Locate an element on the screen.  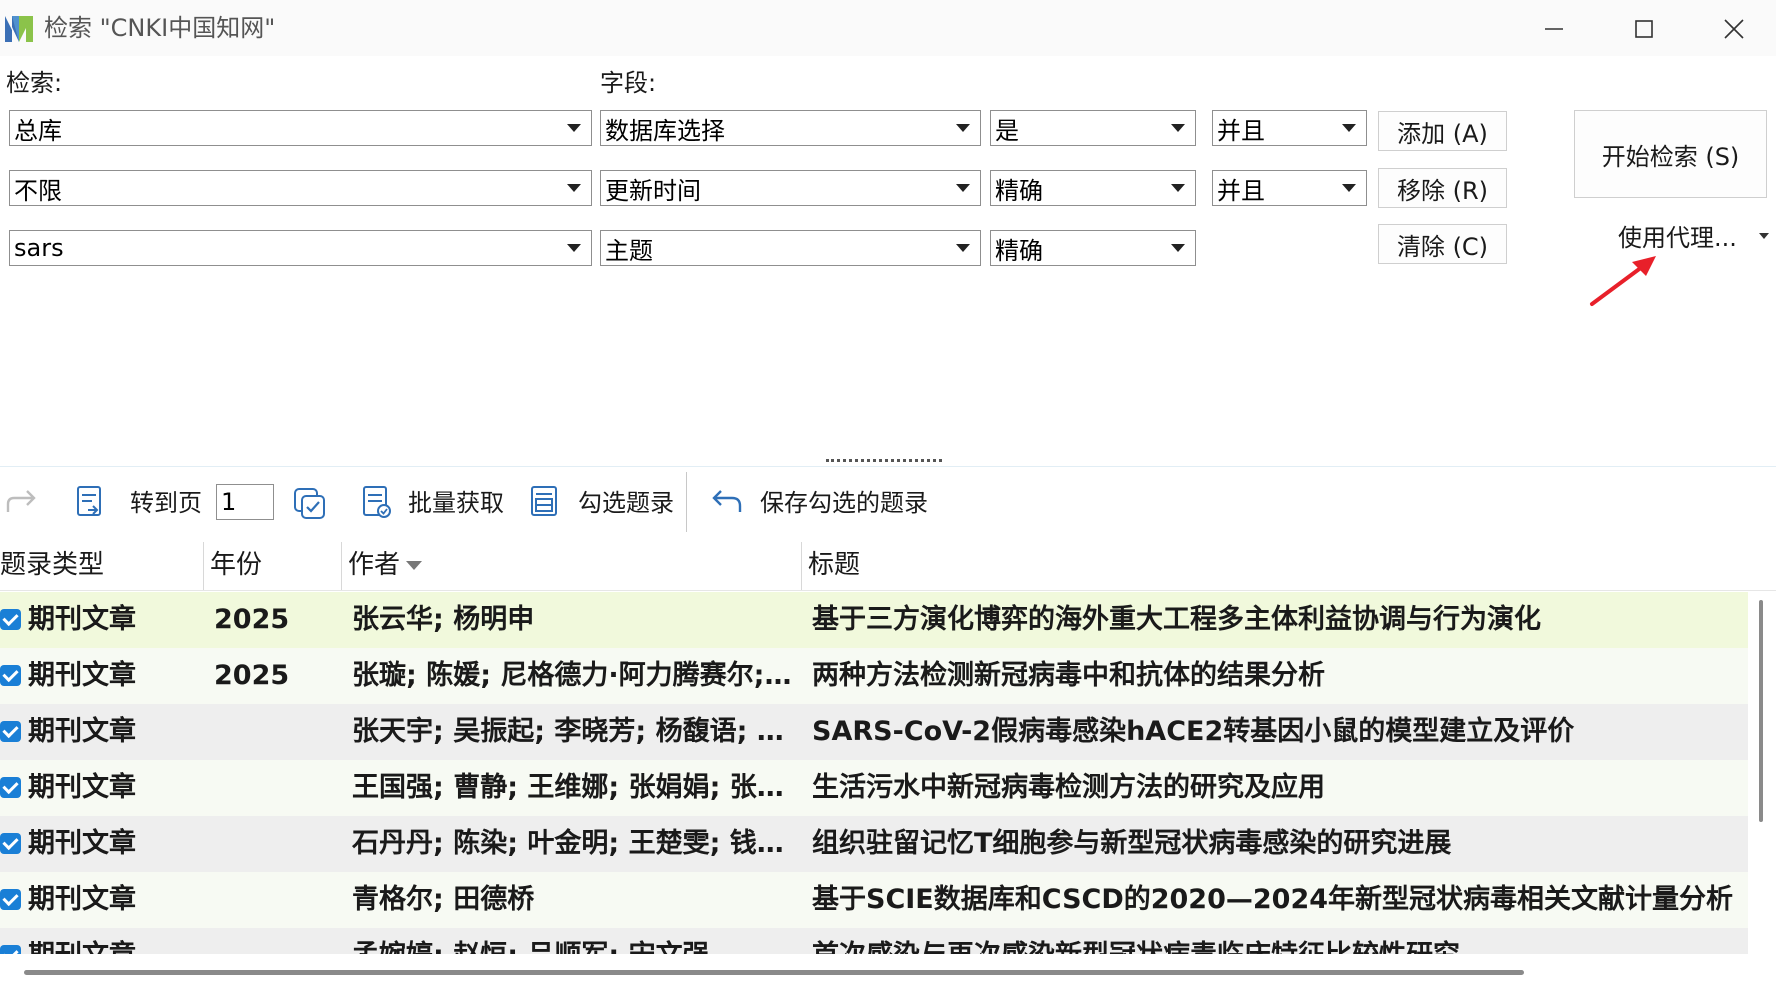
maximize-icon is located at coordinates (1644, 29).